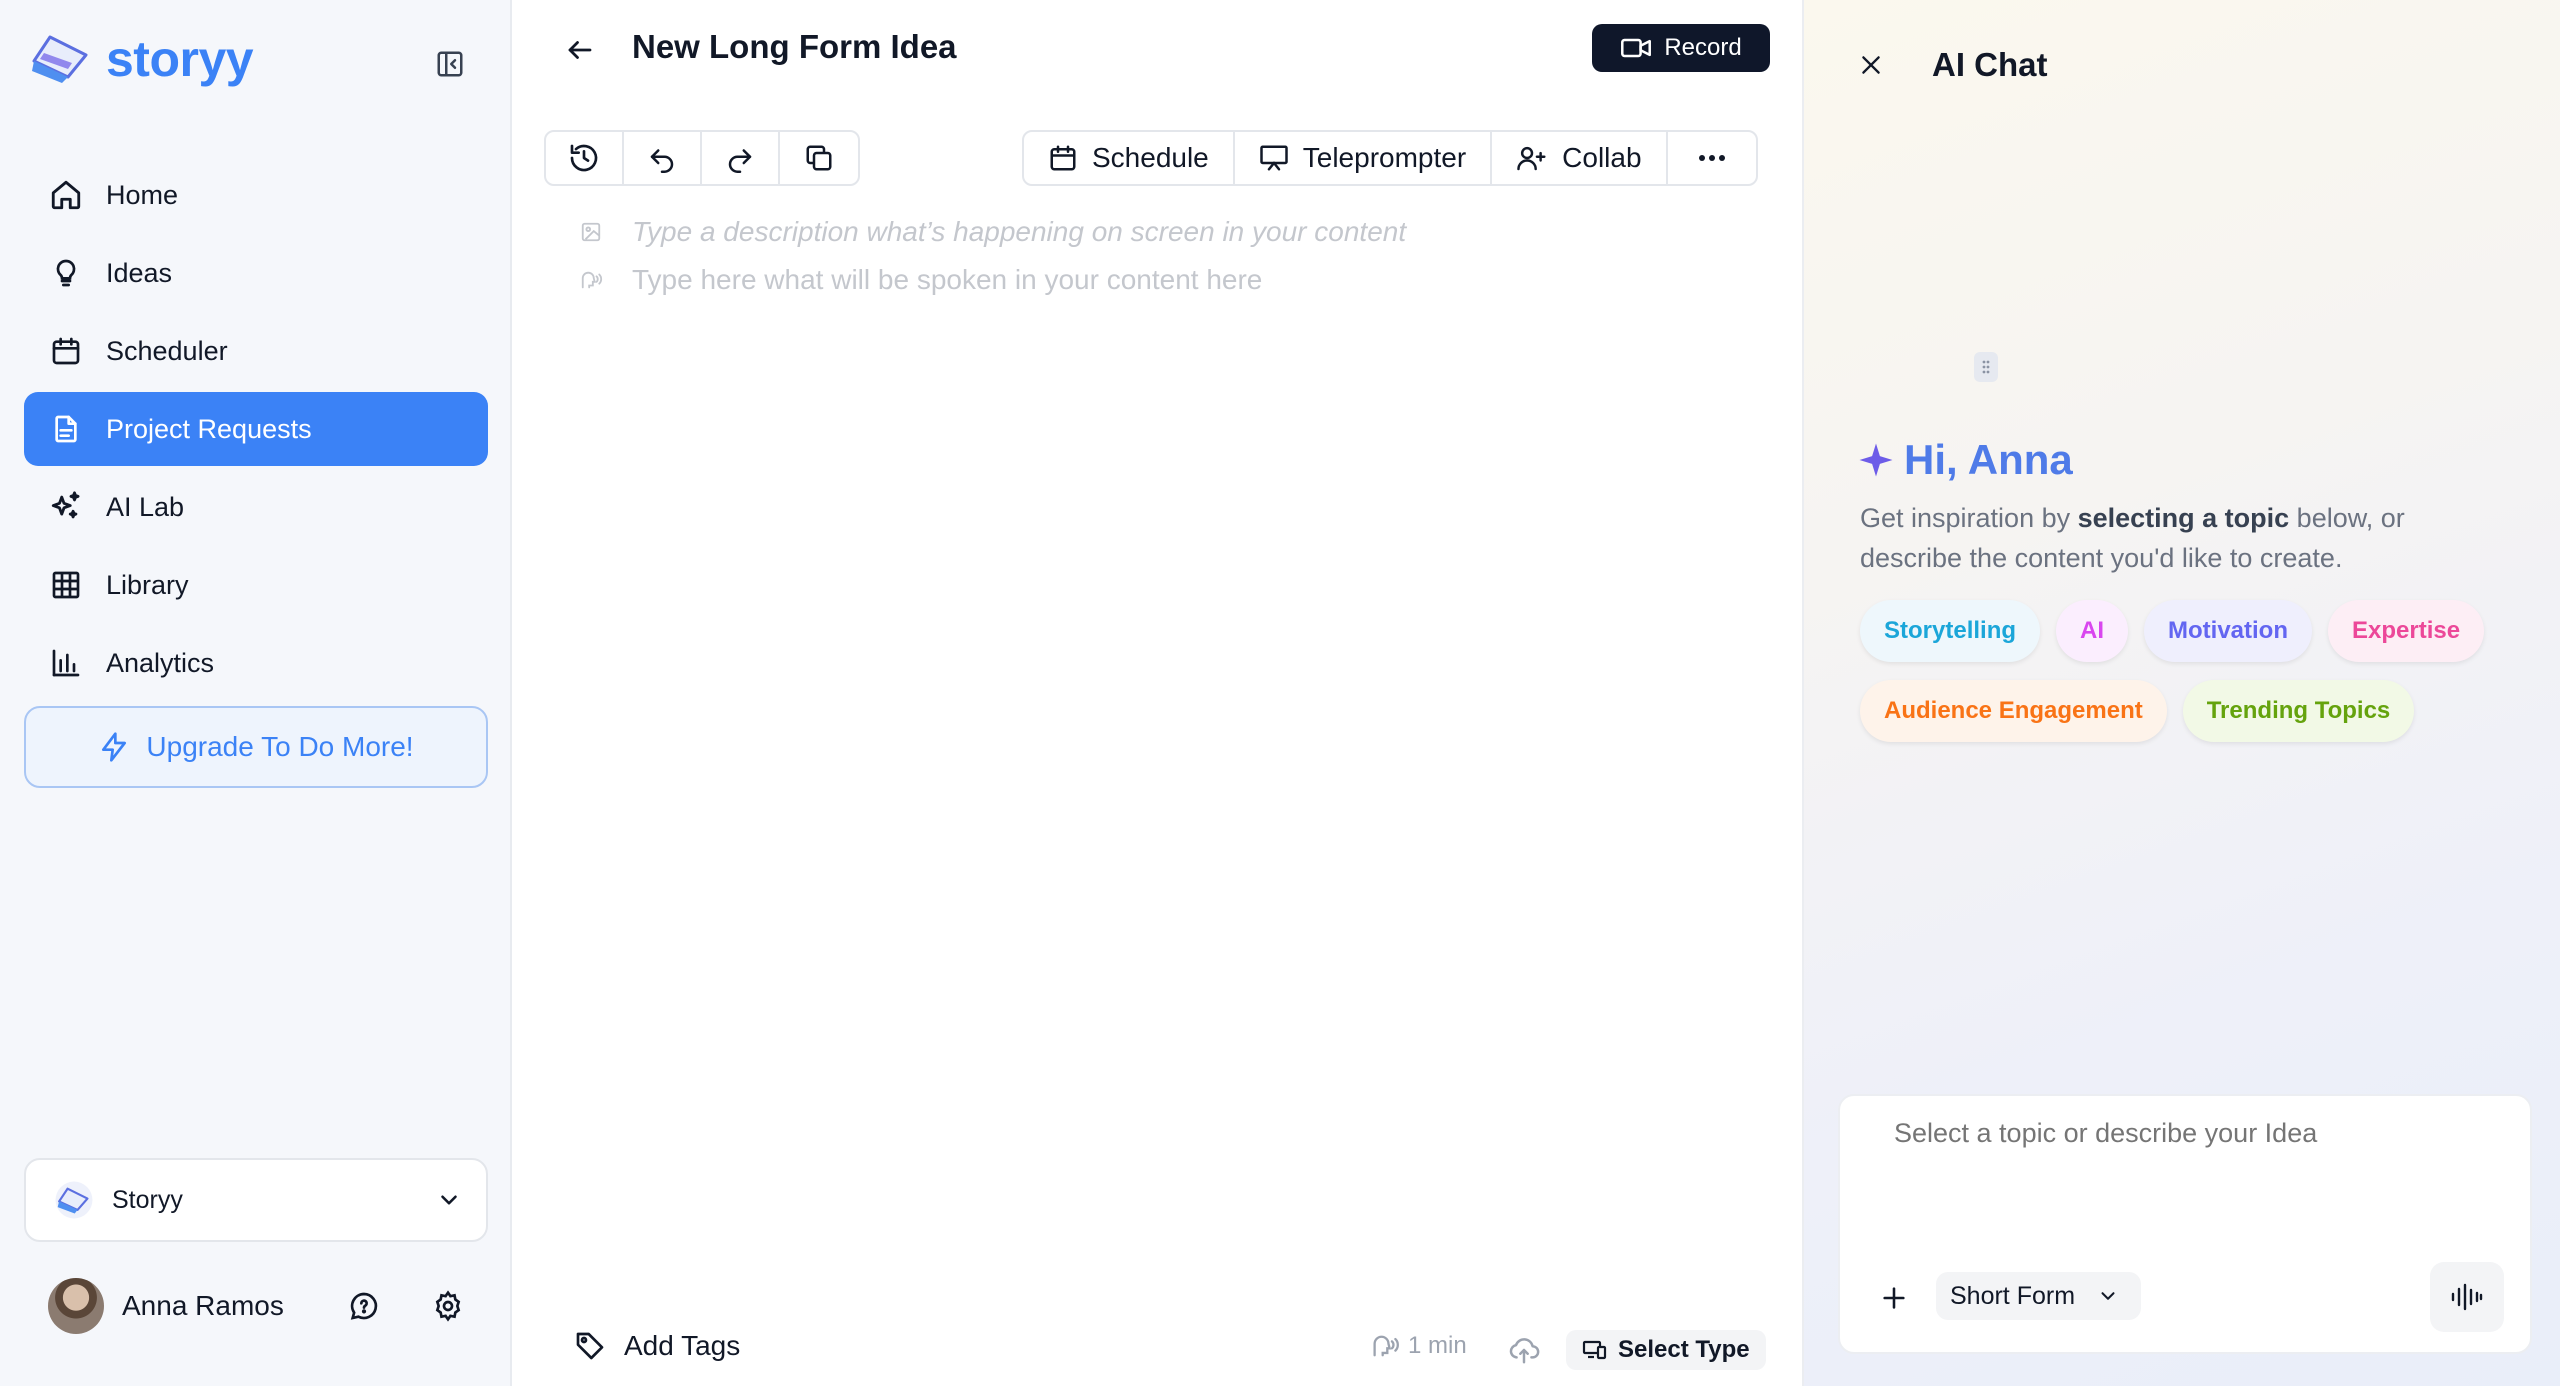  Describe the element at coordinates (74, 1200) in the screenshot. I see `workspace-logo-icon` at that location.